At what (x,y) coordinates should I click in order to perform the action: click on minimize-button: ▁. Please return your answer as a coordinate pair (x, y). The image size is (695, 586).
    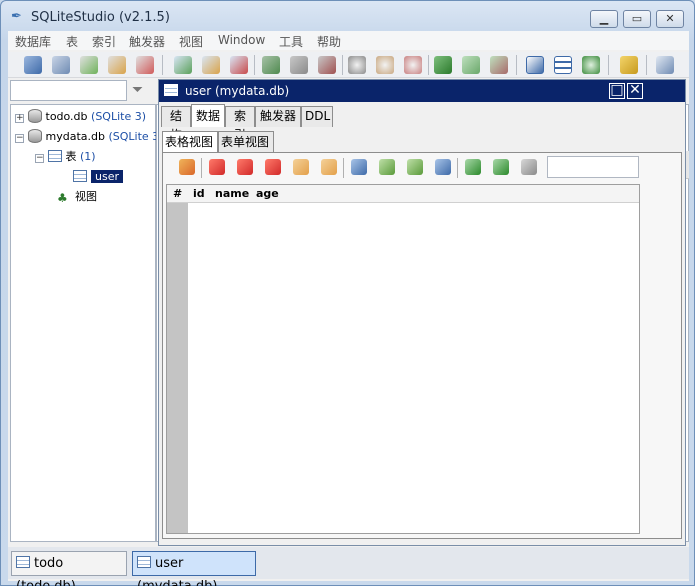
    Looking at the image, I should click on (604, 19).